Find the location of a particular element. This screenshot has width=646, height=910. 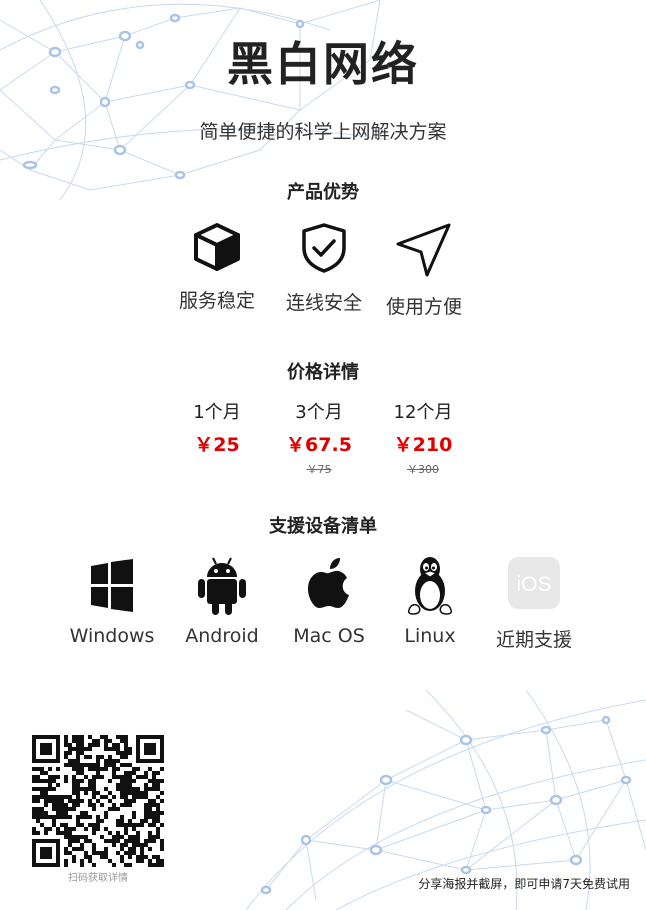

device-label: Windows is located at coordinates (112, 636).